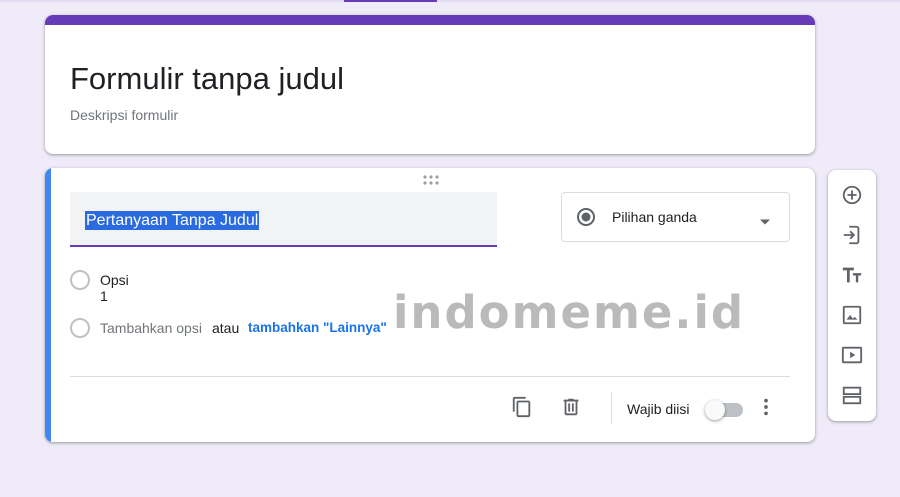  Describe the element at coordinates (611, 408) in the screenshot. I see `footer-separator` at that location.